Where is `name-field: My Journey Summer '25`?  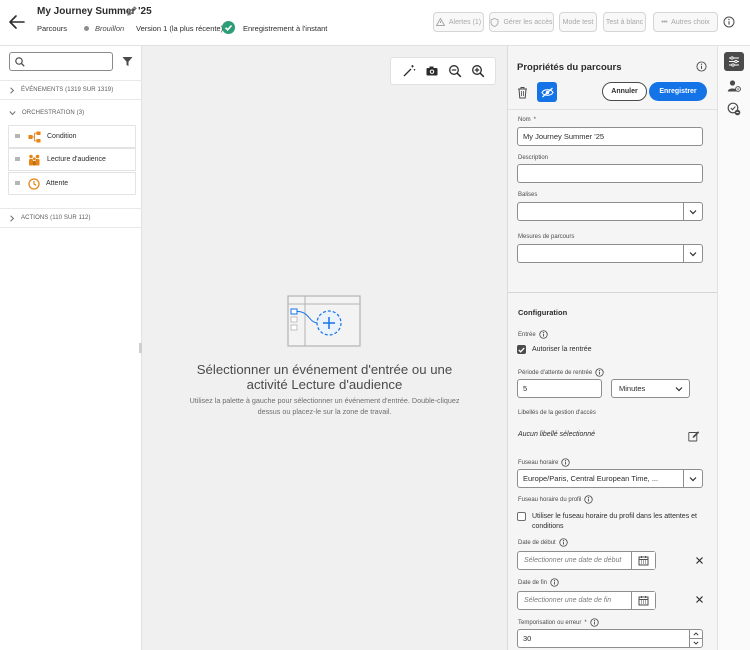
name-field: My Journey Summer '25 is located at coordinates (610, 136).